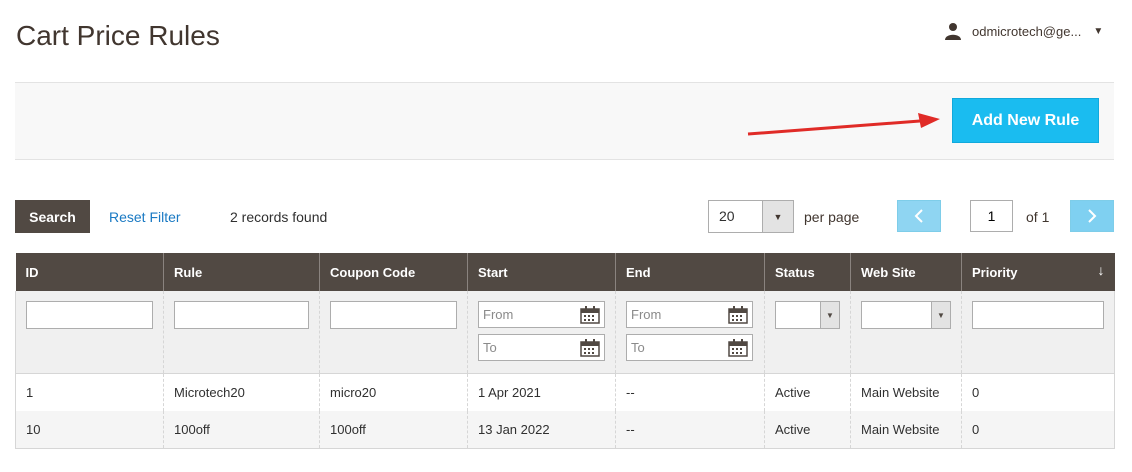 This screenshot has width=1132, height=472. I want to click on annotation-arrow-icon, so click(843, 124).